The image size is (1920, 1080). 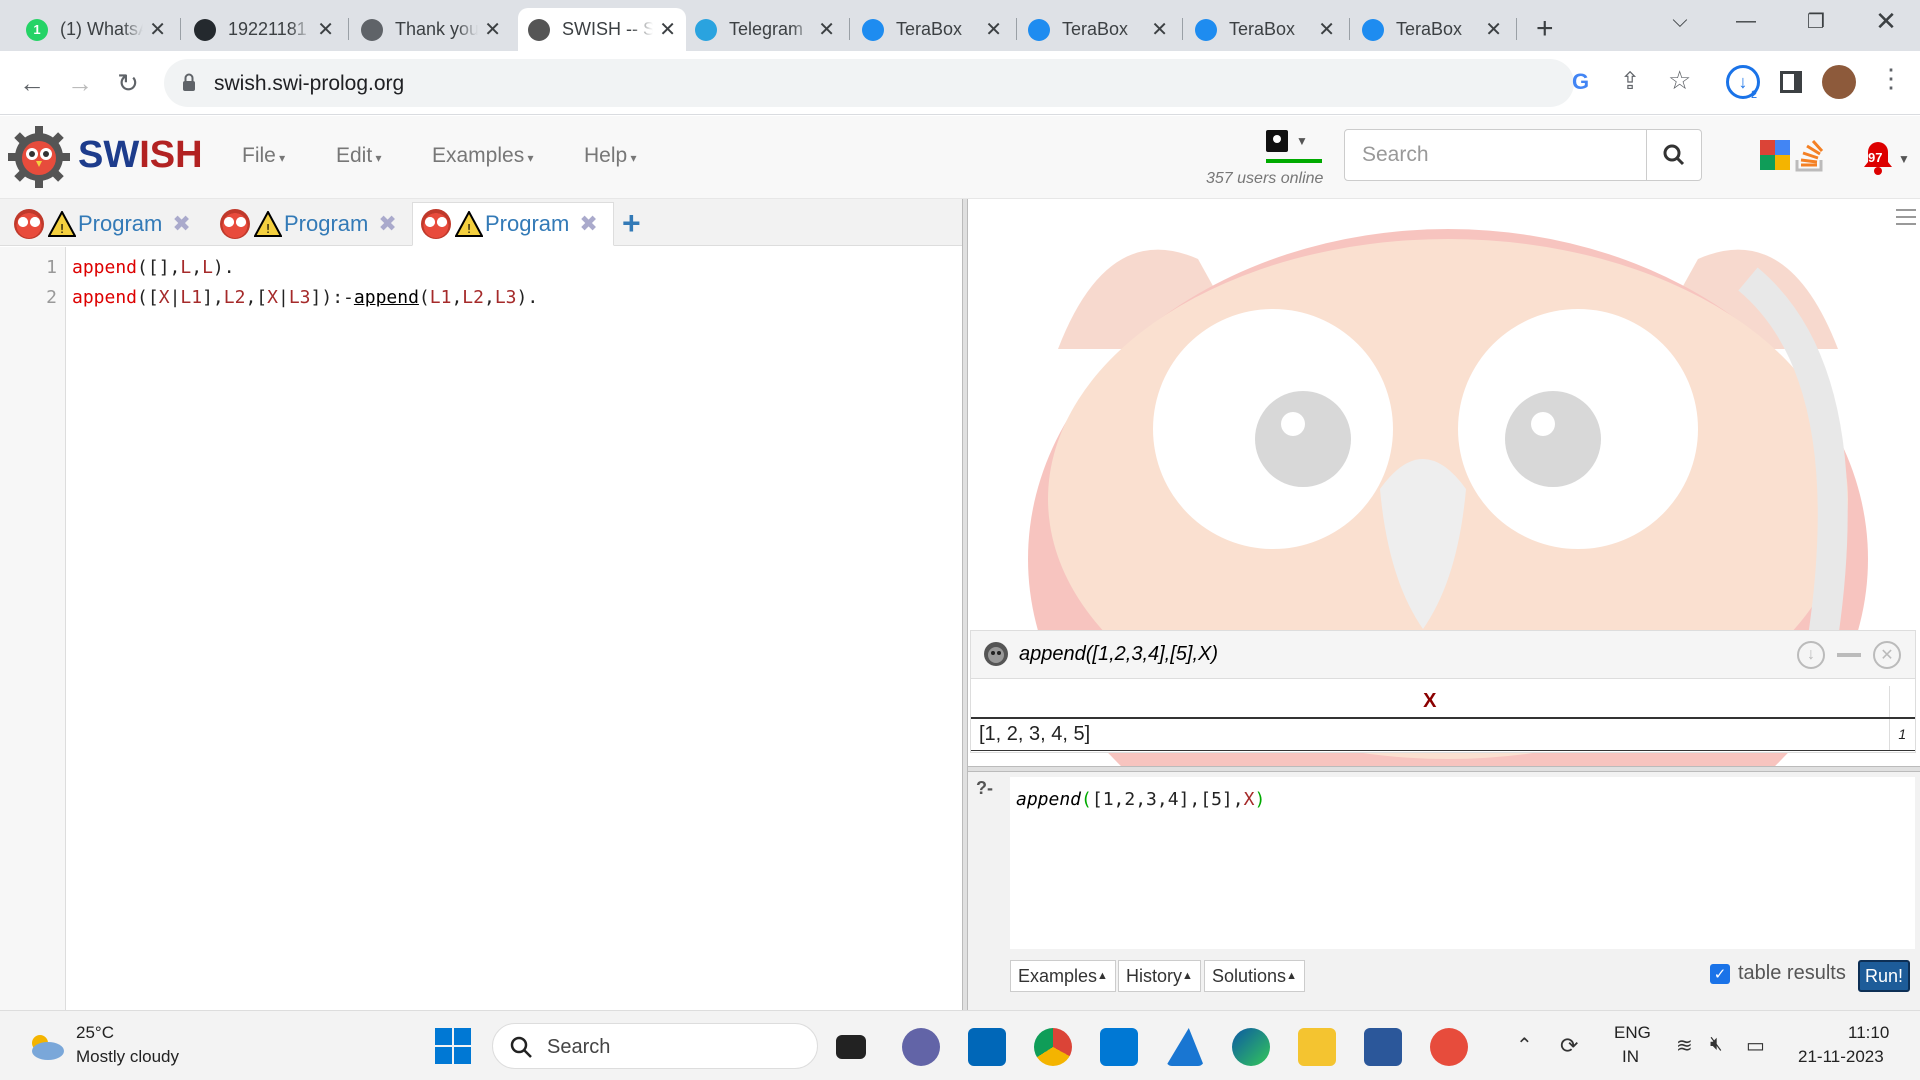 What do you see at coordinates (1755, 1045) in the screenshot?
I see `battery-icon: ▭` at bounding box center [1755, 1045].